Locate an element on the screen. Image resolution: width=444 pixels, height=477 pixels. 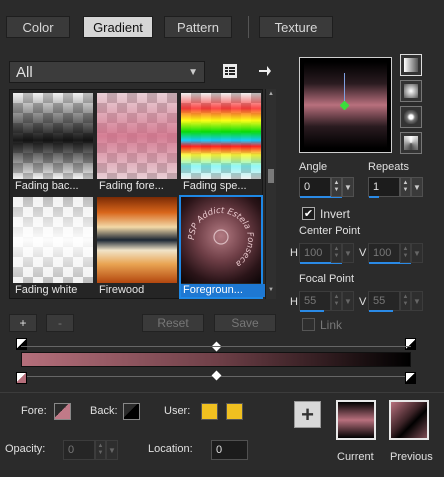
current-gradient-swatch is located at coordinates (356, 420).